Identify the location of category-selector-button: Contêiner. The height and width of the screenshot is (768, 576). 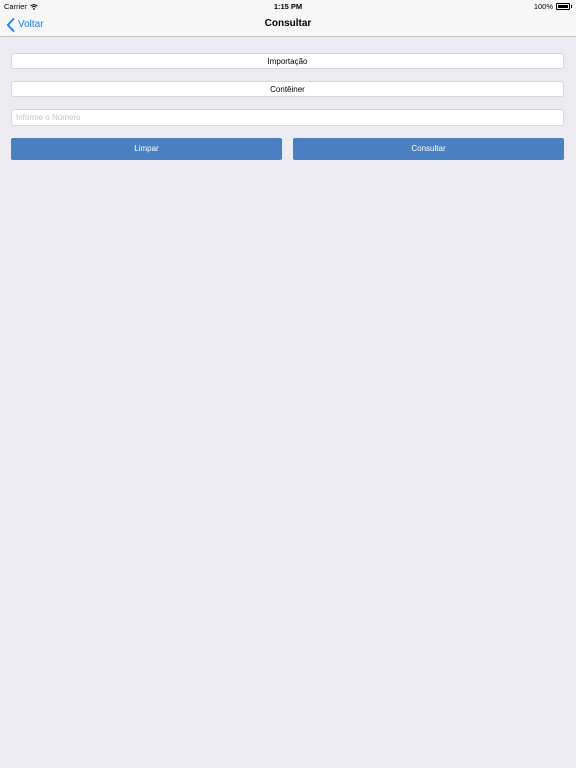
(287, 89).